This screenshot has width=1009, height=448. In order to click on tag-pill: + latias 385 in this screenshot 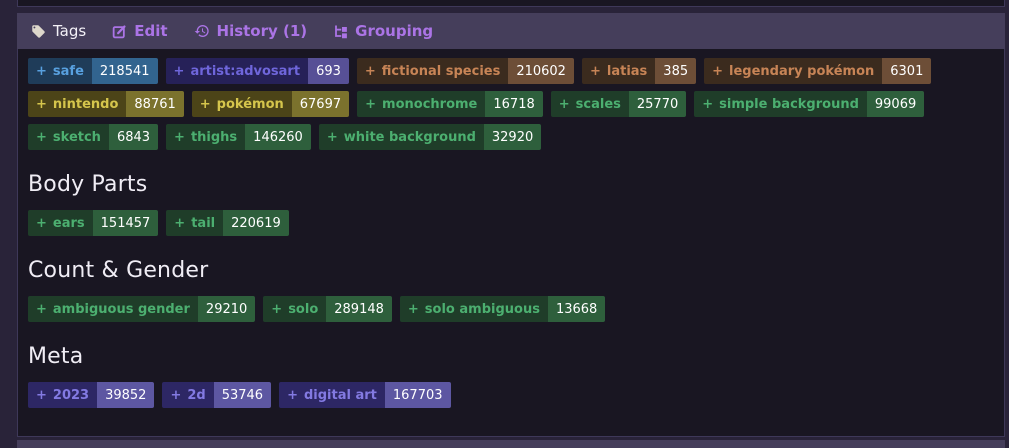, I will do `click(639, 71)`.